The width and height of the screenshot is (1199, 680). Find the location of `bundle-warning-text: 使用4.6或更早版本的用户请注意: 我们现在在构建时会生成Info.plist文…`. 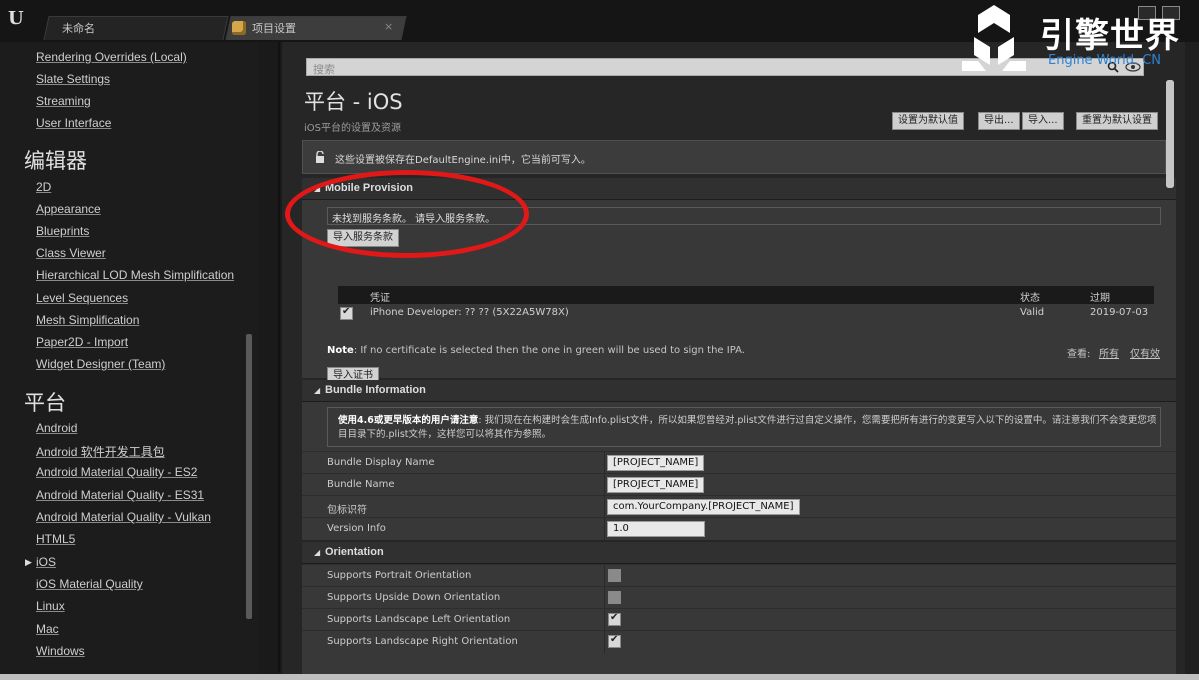

bundle-warning-text: 使用4.6或更早版本的用户请注意: 我们现在在构建时会生成Info.plist文… is located at coordinates (748, 428).